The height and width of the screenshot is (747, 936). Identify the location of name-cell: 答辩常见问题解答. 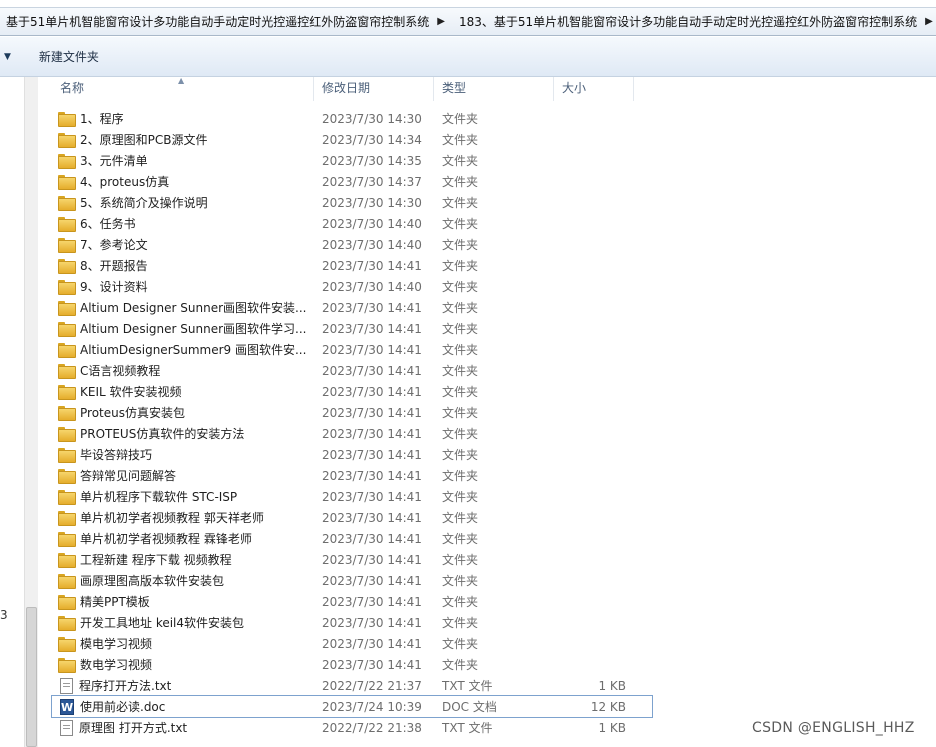
(183, 475).